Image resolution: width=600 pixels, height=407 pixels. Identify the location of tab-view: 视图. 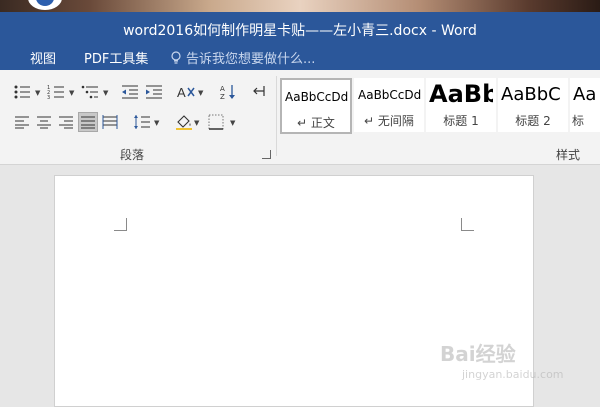
(43, 57).